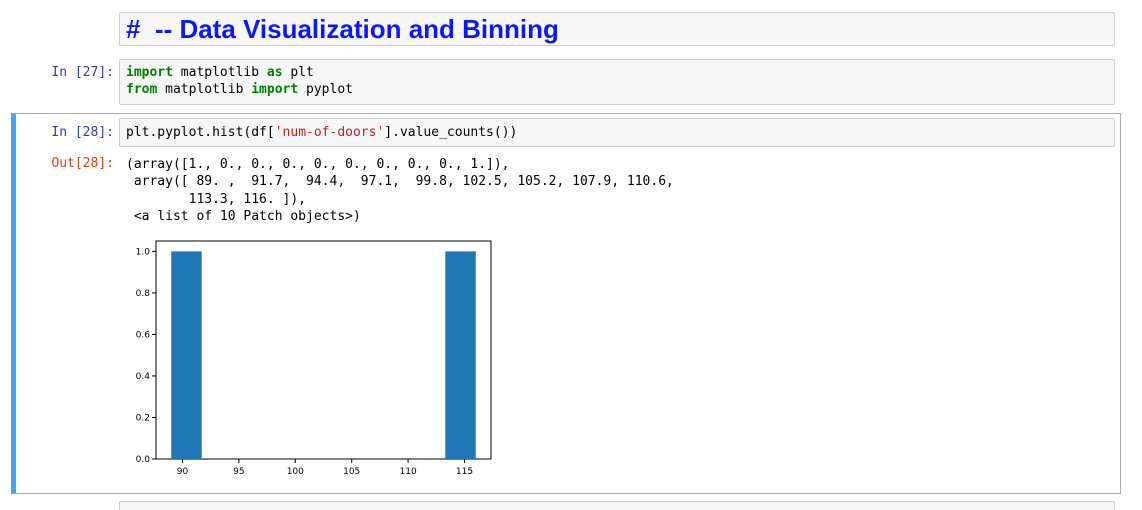 This screenshot has height=510, width=1142. What do you see at coordinates (200, 132) in the screenshot?
I see `code-token: plt.pyplot.hist(df[` at bounding box center [200, 132].